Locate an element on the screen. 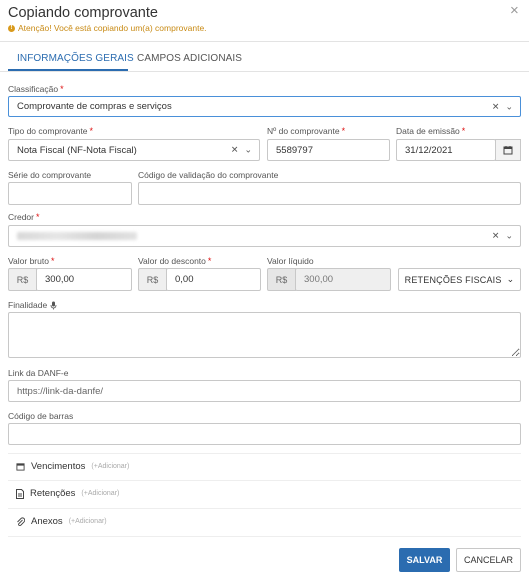 The image size is (529, 578). warning-icon: ! is located at coordinates (11, 28).